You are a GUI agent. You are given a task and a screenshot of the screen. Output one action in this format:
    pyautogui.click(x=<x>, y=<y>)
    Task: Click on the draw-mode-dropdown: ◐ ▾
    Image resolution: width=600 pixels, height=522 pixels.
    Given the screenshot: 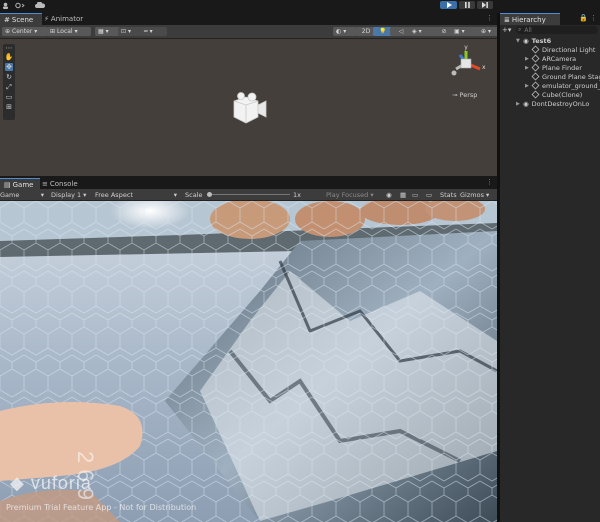 What is the action you would take?
    pyautogui.click(x=345, y=31)
    